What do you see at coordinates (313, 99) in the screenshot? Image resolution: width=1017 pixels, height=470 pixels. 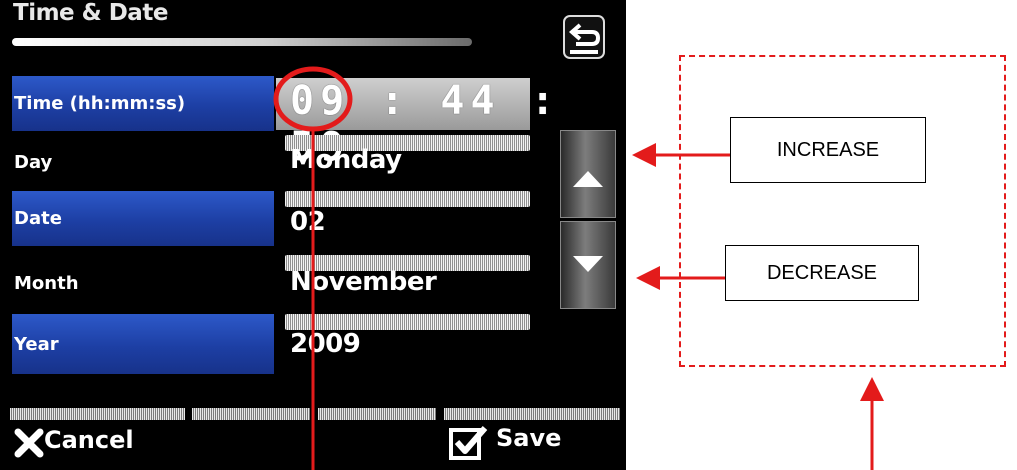 I see `highlight-circle` at bounding box center [313, 99].